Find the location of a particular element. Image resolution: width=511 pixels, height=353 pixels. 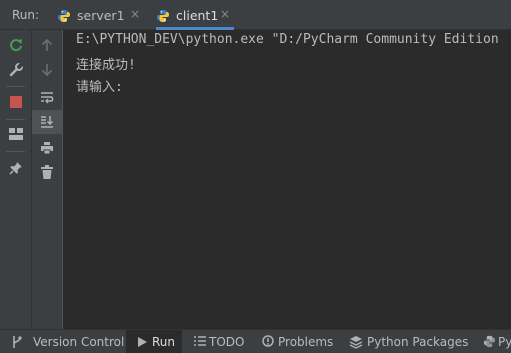

clear-all-button is located at coordinates (47, 172).